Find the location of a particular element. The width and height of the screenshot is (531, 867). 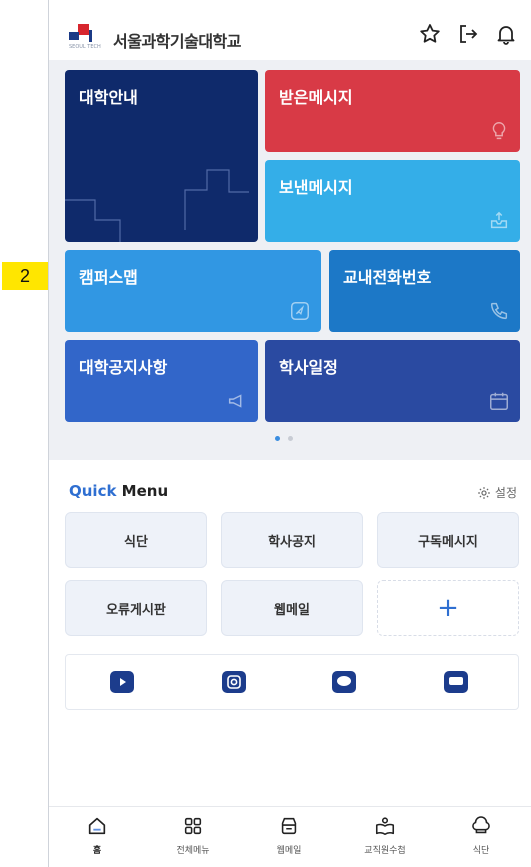

sns-links-bar is located at coordinates (292, 682).